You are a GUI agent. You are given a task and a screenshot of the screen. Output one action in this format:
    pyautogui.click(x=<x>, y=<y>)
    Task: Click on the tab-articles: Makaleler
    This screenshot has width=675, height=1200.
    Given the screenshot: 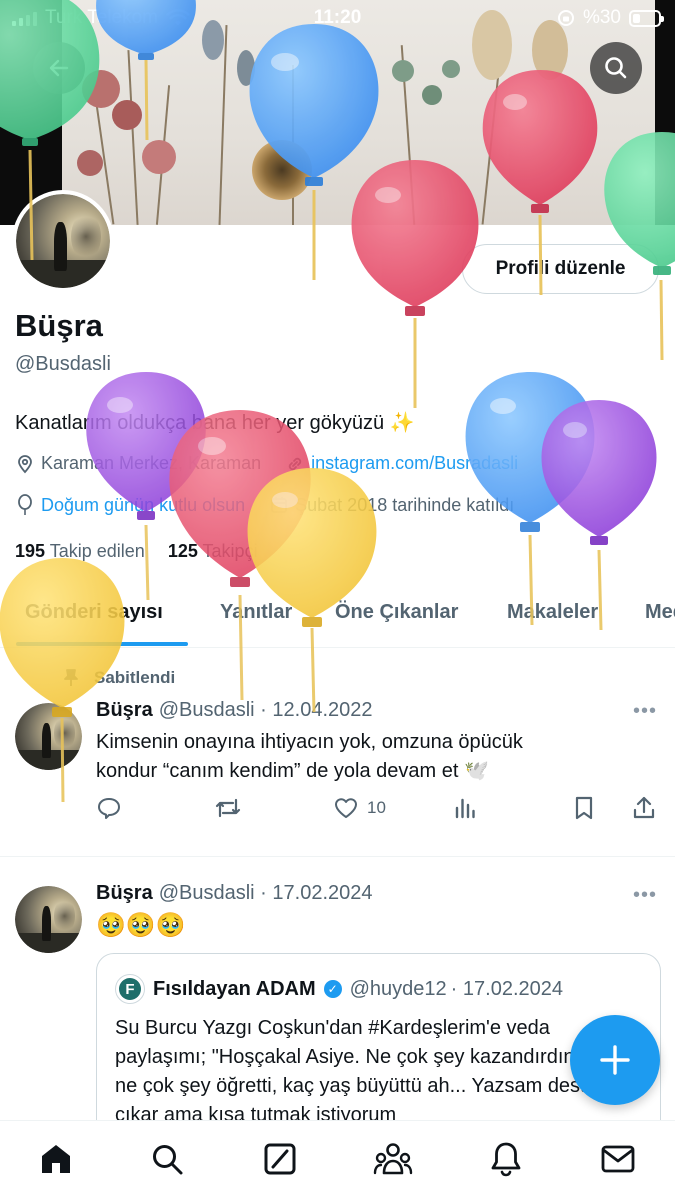 What is the action you would take?
    pyautogui.click(x=552, y=612)
    